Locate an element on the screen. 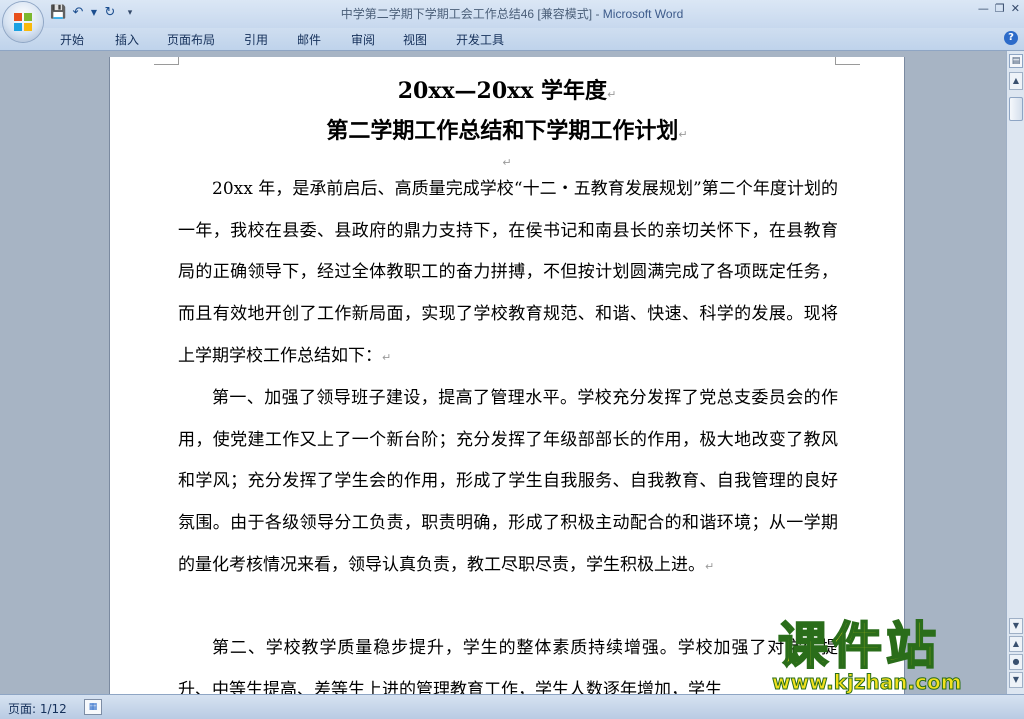 The height and width of the screenshot is (719, 1024). watermark-title: 课件站 is located at coordinates (858, 646).